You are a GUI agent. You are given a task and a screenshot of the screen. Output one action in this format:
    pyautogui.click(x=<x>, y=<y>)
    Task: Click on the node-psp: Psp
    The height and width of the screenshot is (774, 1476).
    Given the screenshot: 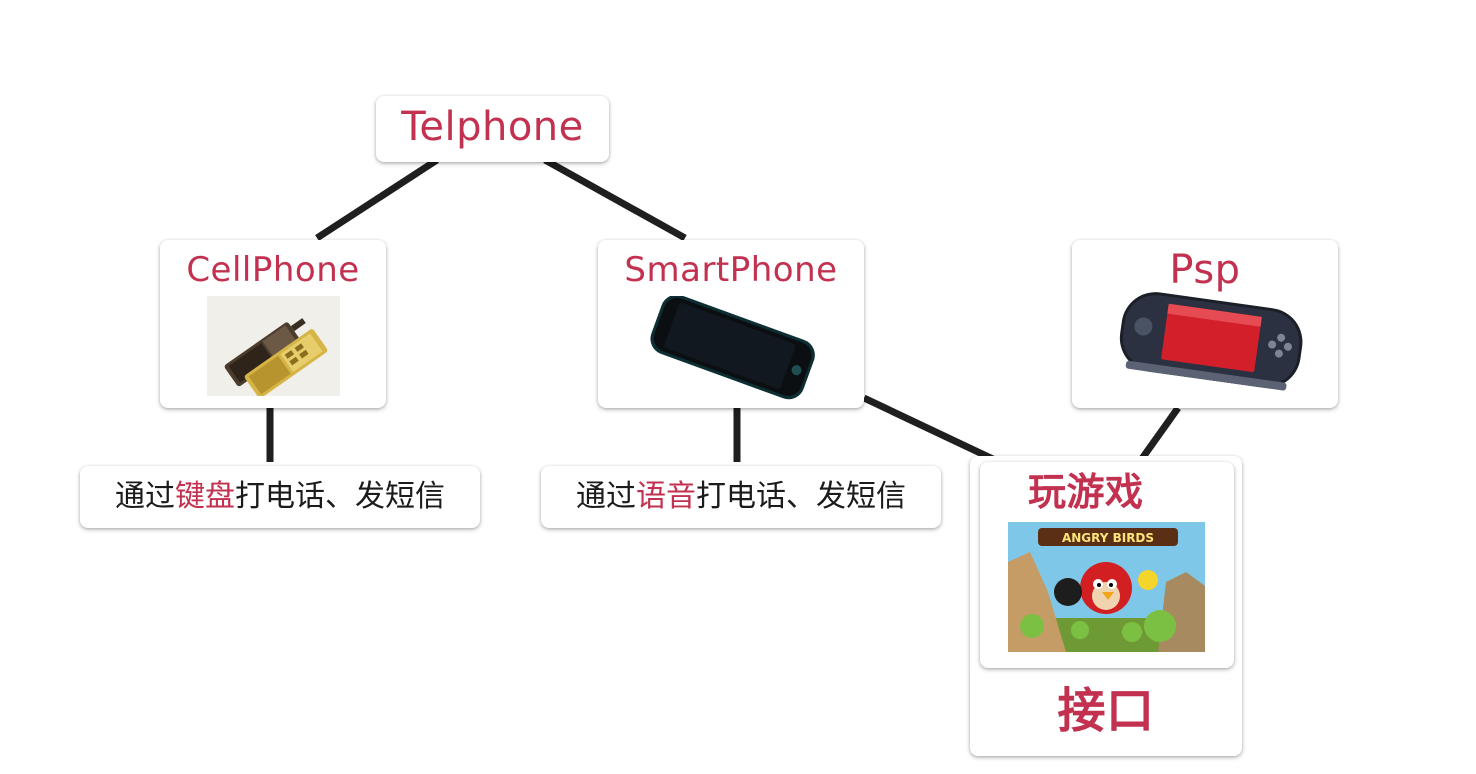 What is the action you would take?
    pyautogui.click(x=1205, y=324)
    